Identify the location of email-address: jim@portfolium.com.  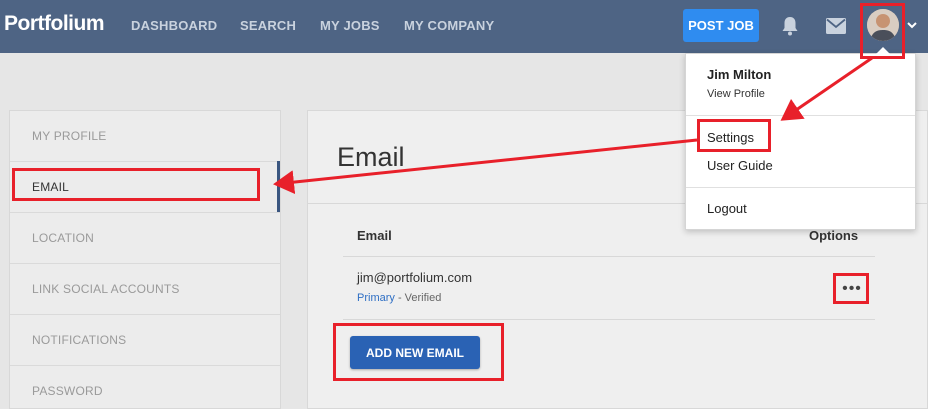
(415, 277).